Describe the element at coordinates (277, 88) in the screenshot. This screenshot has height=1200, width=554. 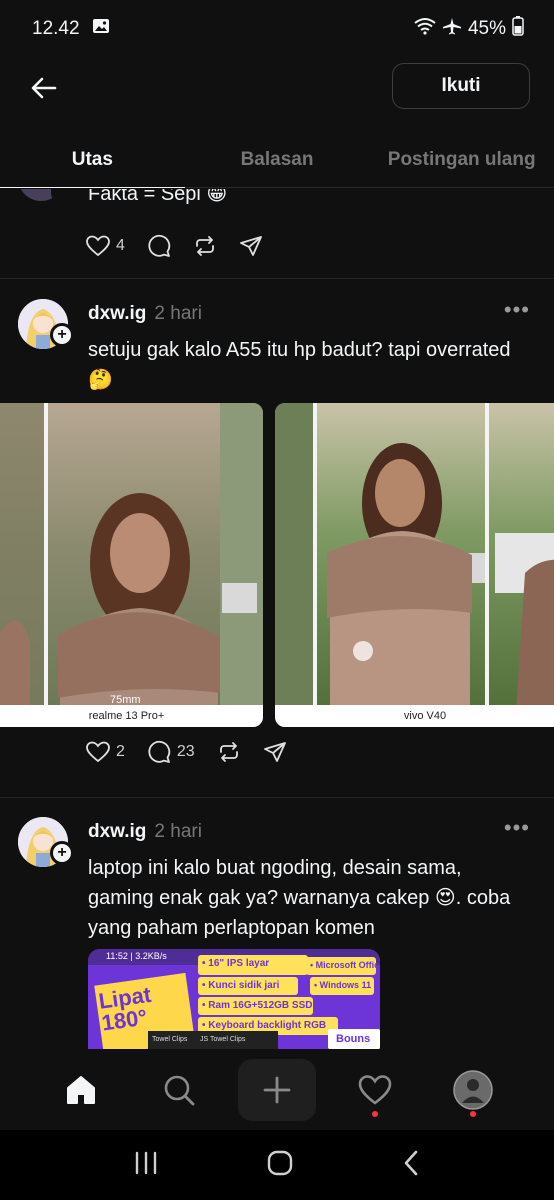
I see `profile-header: Ikuti` at that location.